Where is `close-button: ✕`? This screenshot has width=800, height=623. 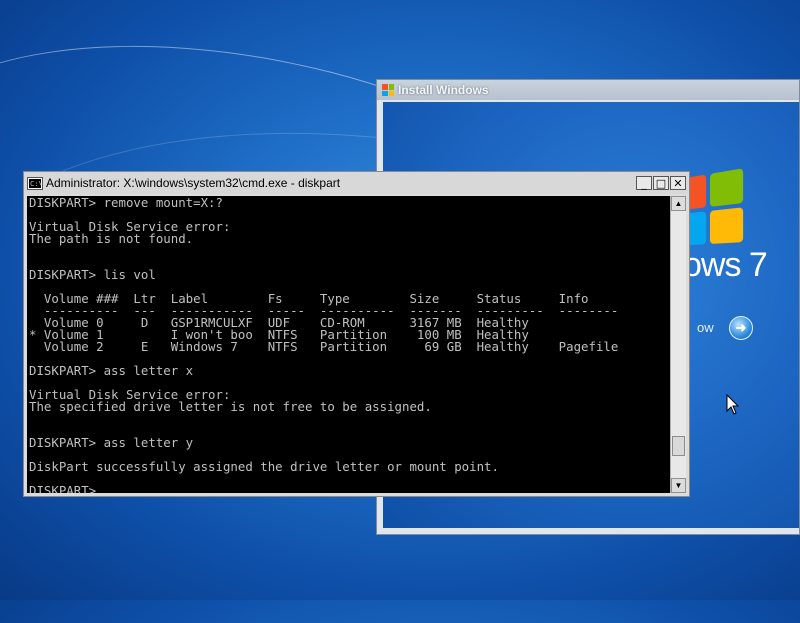 close-button: ✕ is located at coordinates (678, 183).